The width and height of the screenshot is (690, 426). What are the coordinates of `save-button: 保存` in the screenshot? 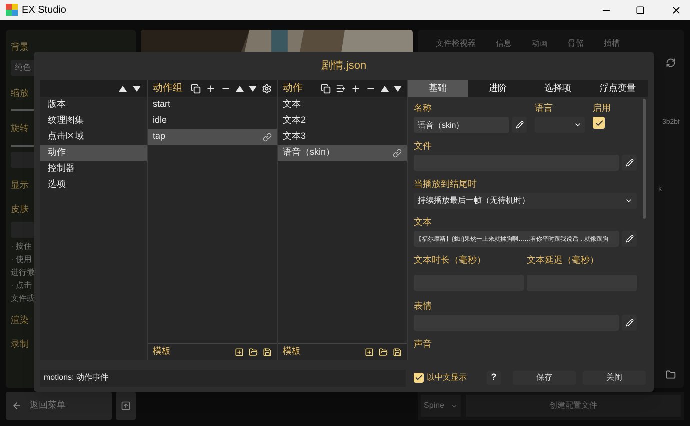 It's located at (544, 378).